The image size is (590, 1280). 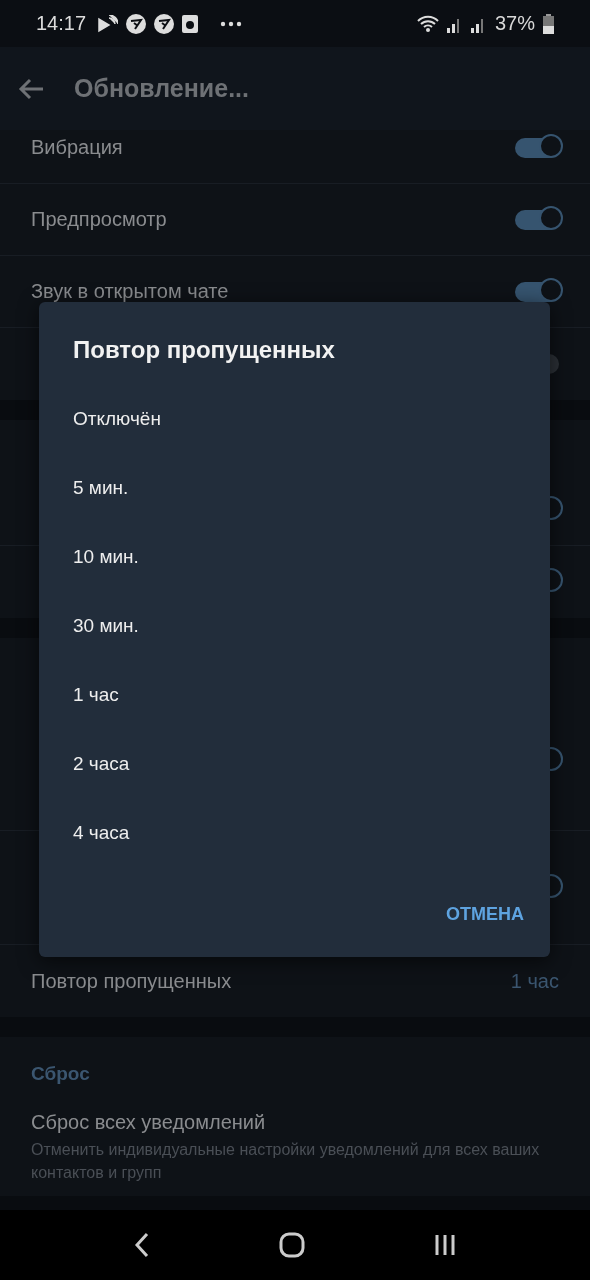 I want to click on recent-apps-icon, so click(x=444, y=1245).